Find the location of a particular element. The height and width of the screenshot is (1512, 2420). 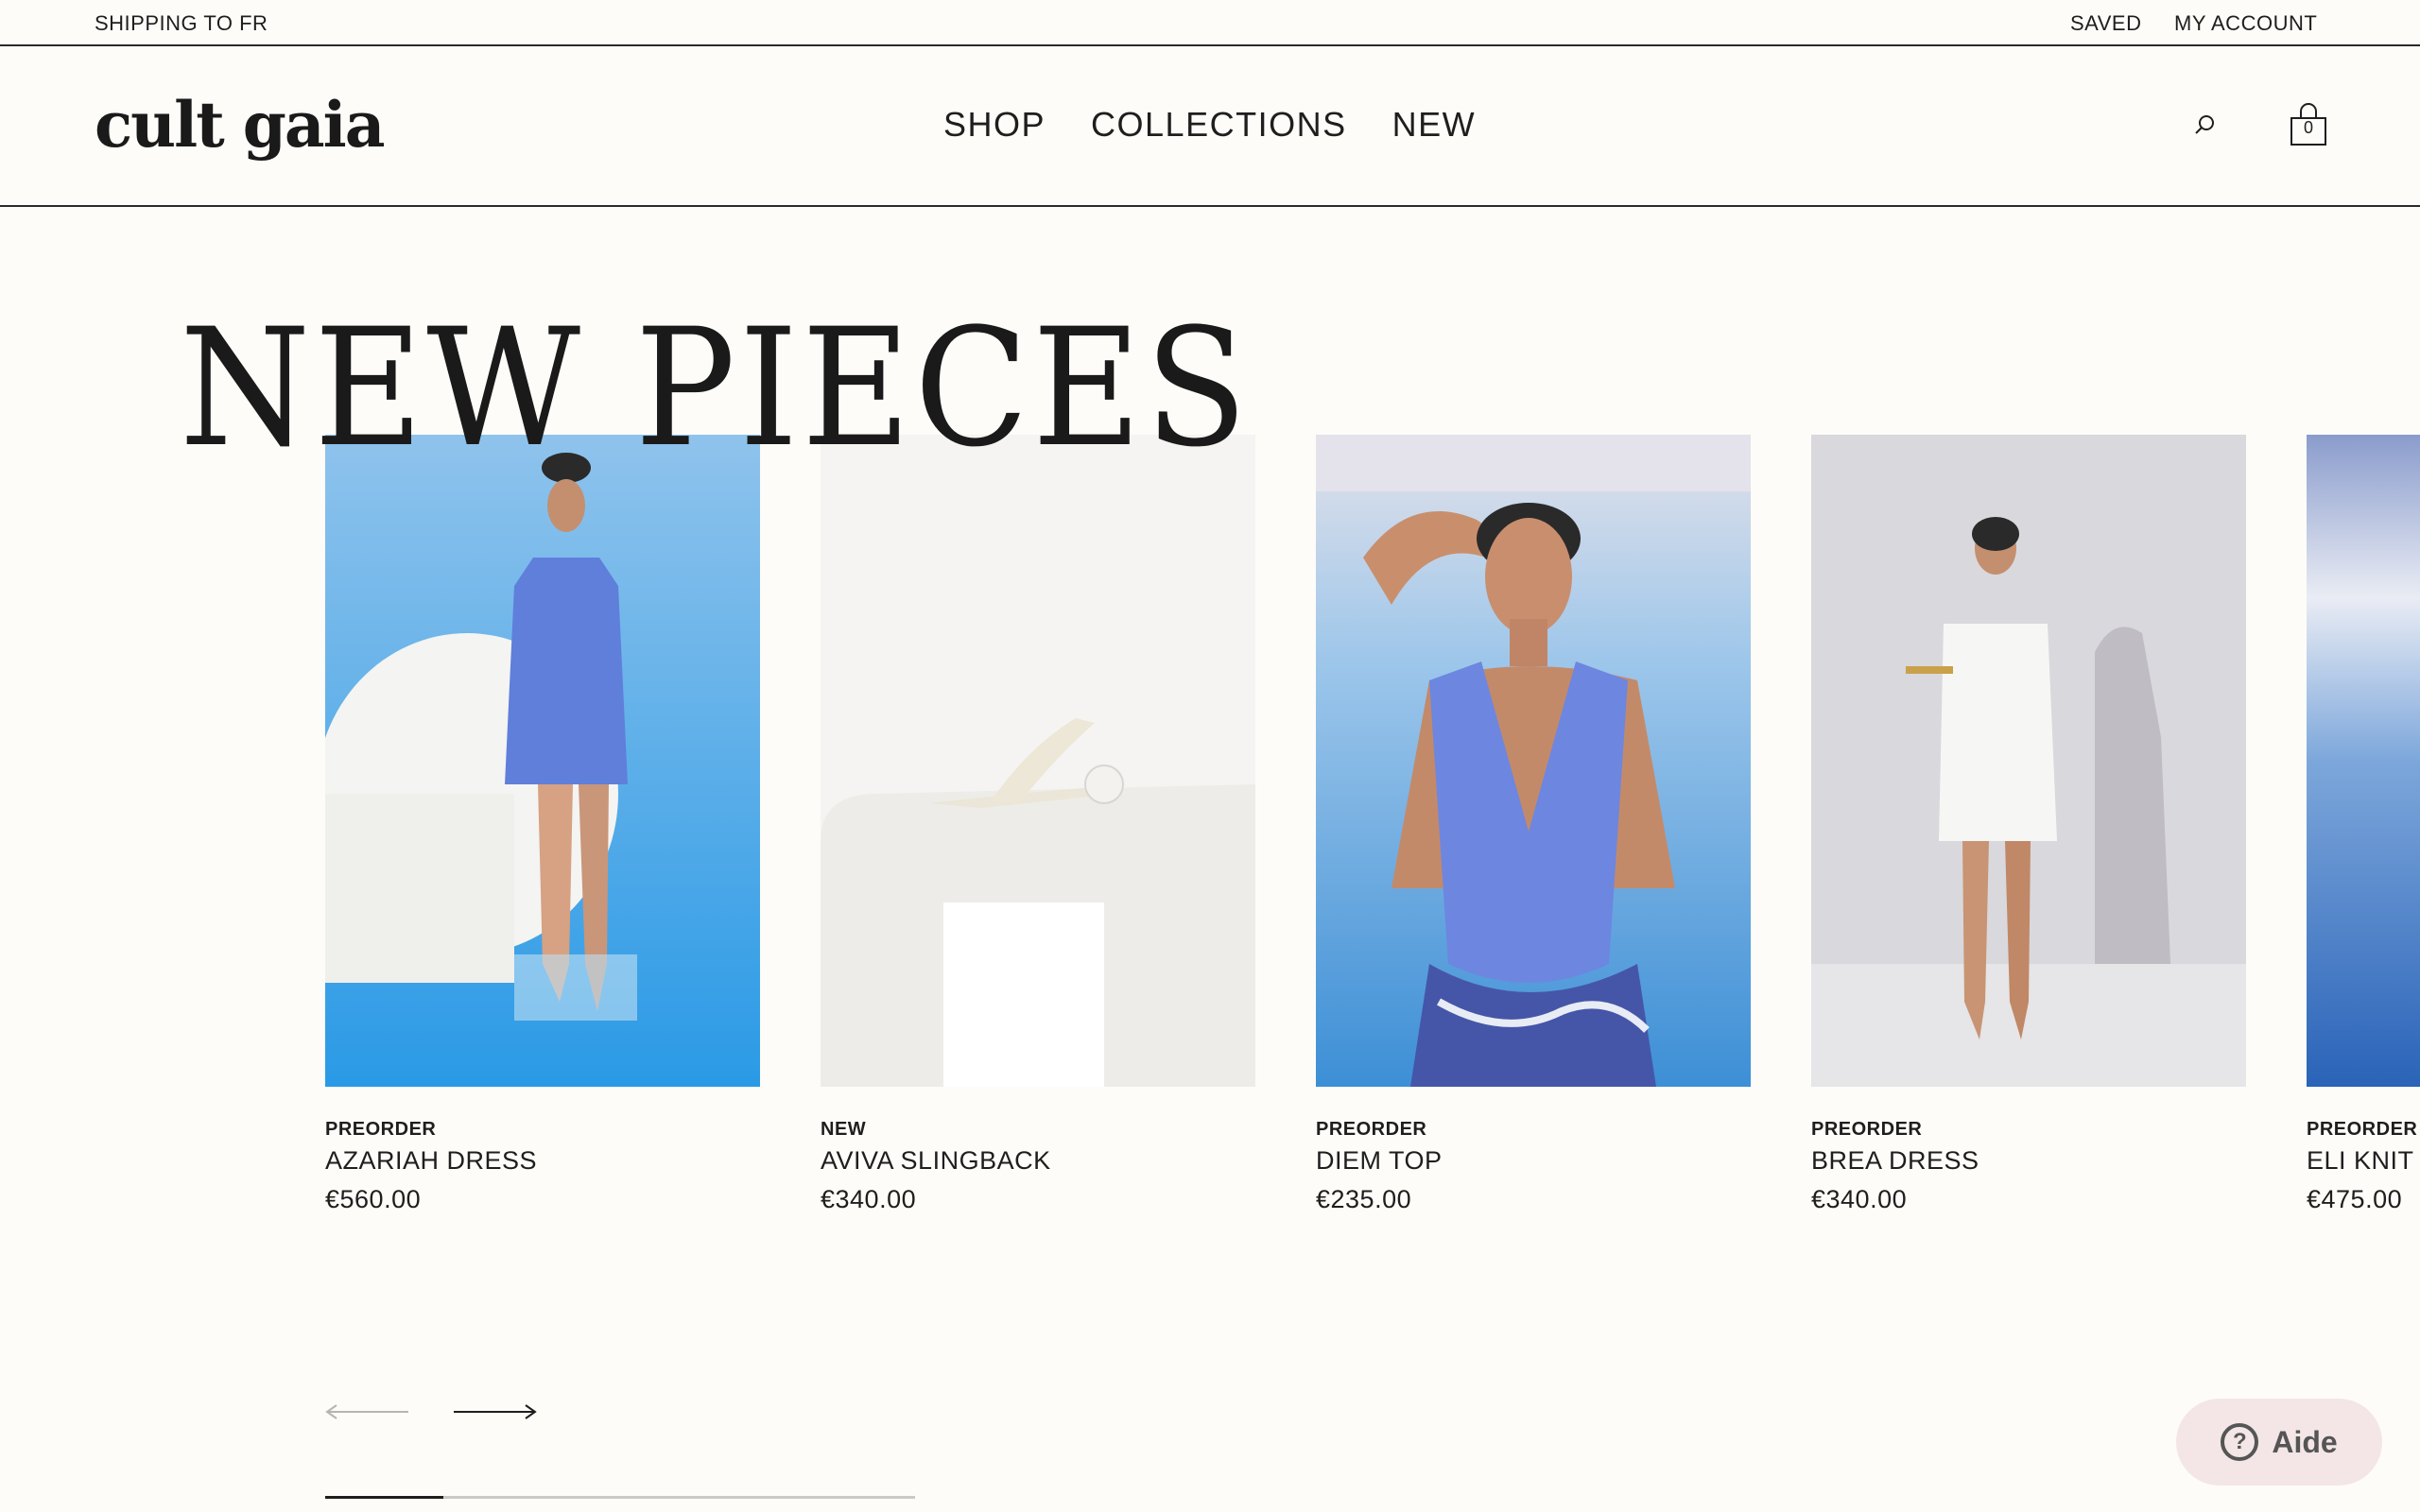

brand-logo: cult gaia is located at coordinates (240, 125).